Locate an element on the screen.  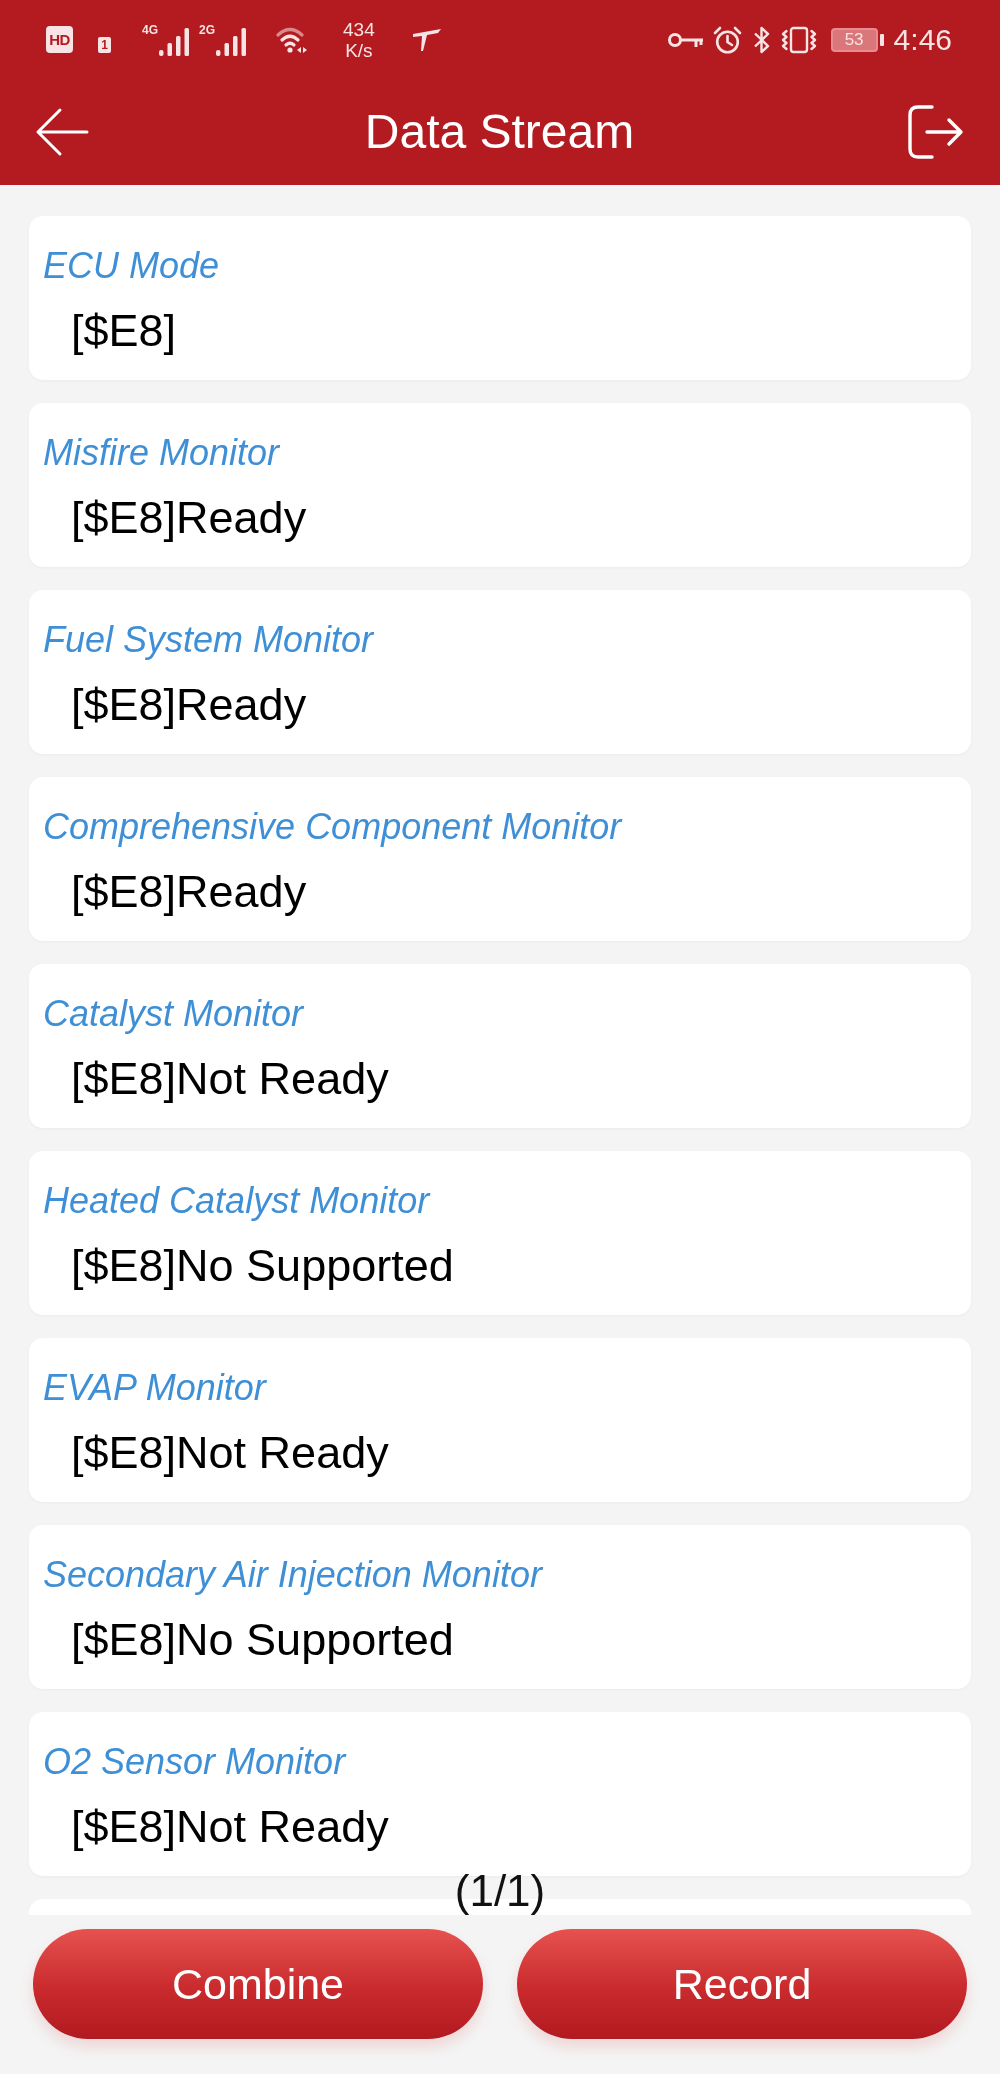
sim-slot-indicator: 1 is located at coordinates (104, 45).